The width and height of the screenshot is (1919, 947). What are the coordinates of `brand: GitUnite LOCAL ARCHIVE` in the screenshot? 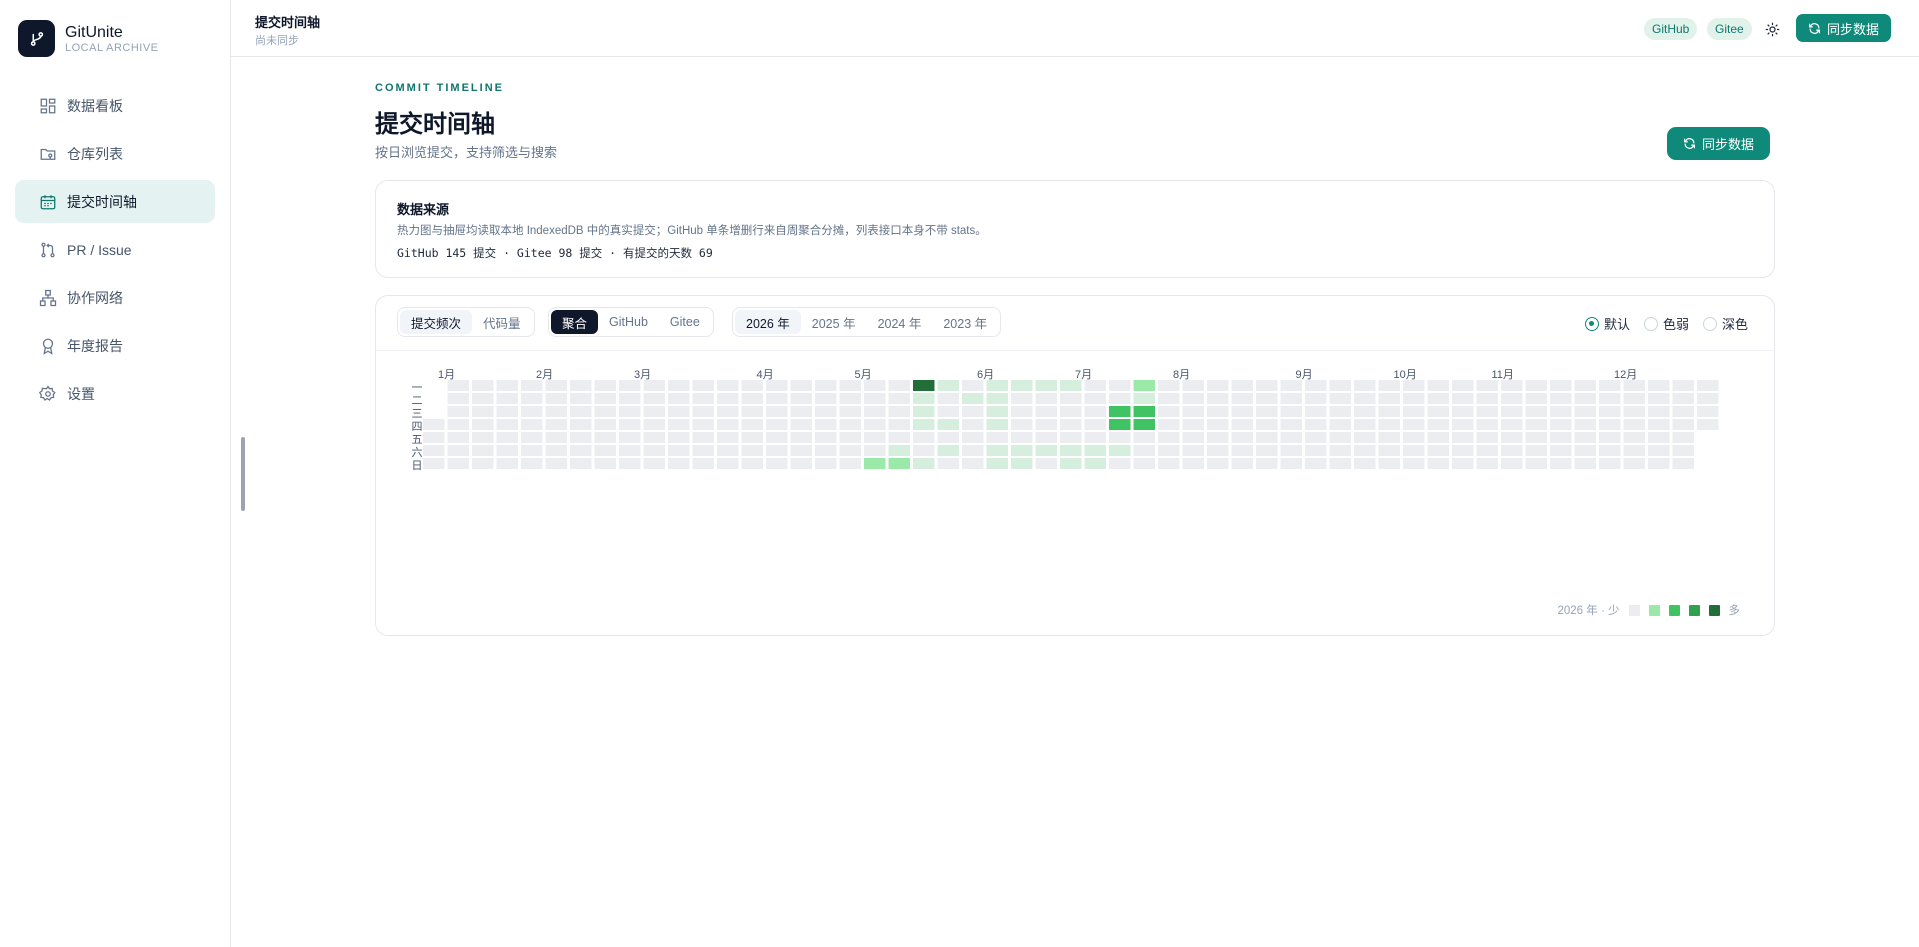 It's located at (88, 38).